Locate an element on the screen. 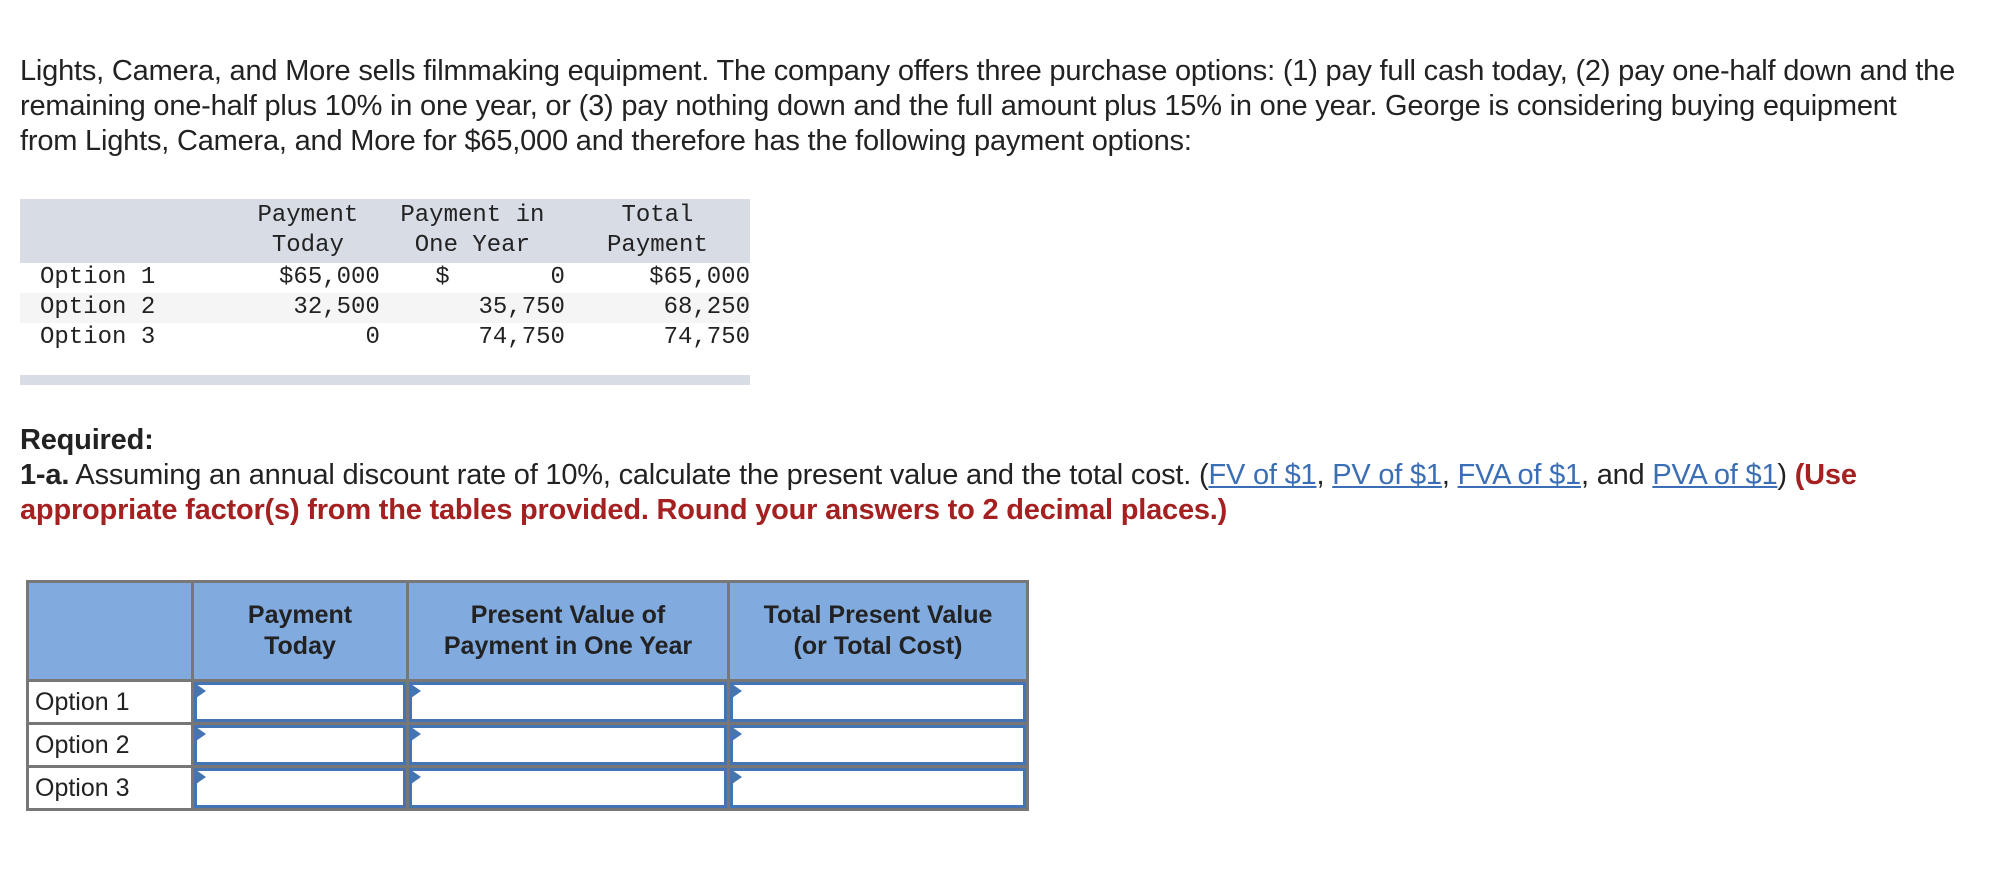 The width and height of the screenshot is (2012, 880). given-row-label: Option 3 is located at coordinates (98, 337).